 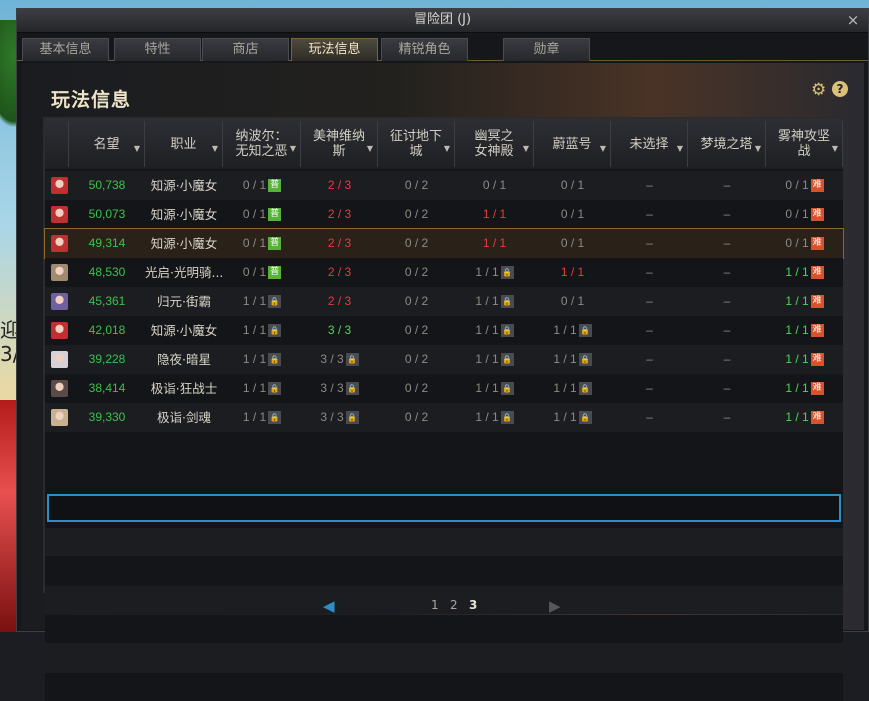 I want to click on column-header-6: 幽冥之 女神殿 ▼, so click(x=494, y=144).